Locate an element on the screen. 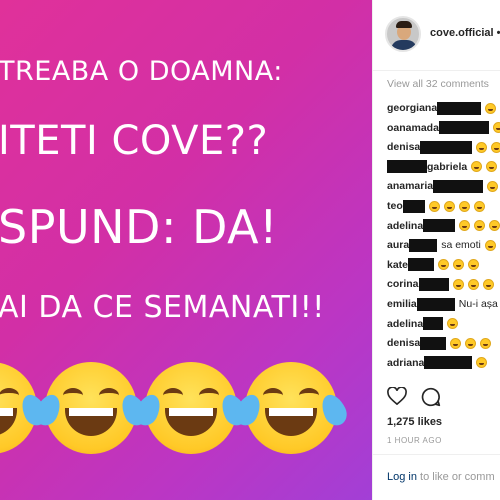  action-bar is located at coordinates (414, 397).